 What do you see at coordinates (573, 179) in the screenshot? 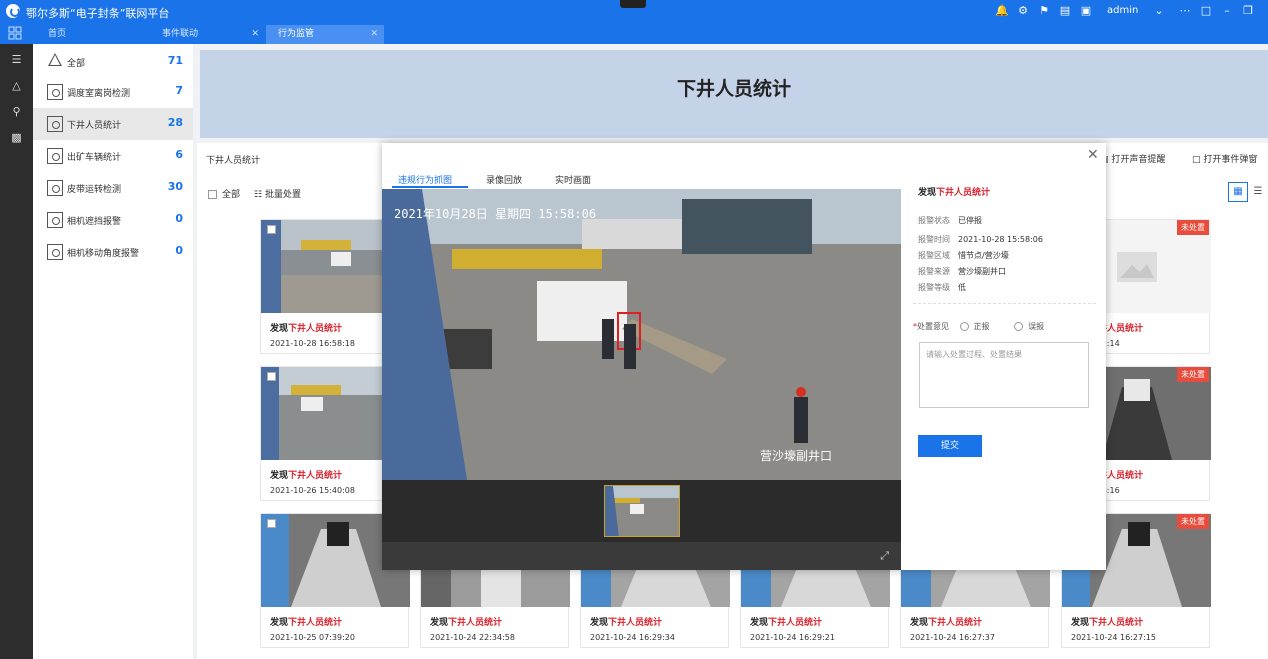
I see `tab-live-view: 实时画面` at bounding box center [573, 179].